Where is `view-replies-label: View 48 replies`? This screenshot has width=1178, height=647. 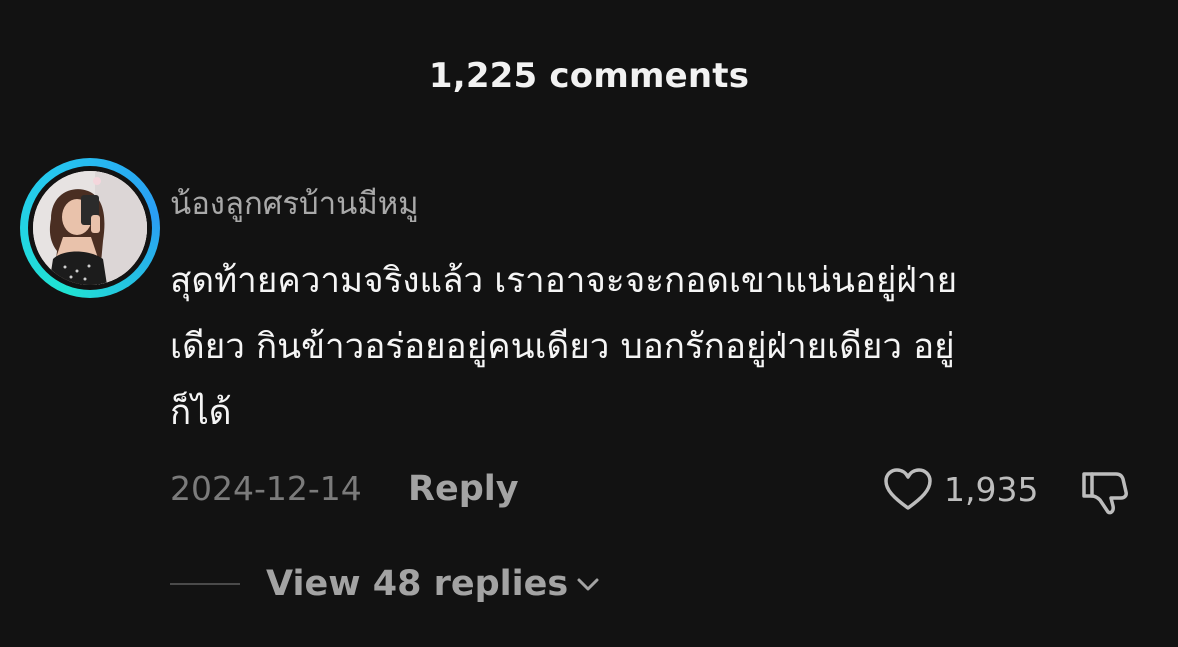 view-replies-label: View 48 replies is located at coordinates (417, 584).